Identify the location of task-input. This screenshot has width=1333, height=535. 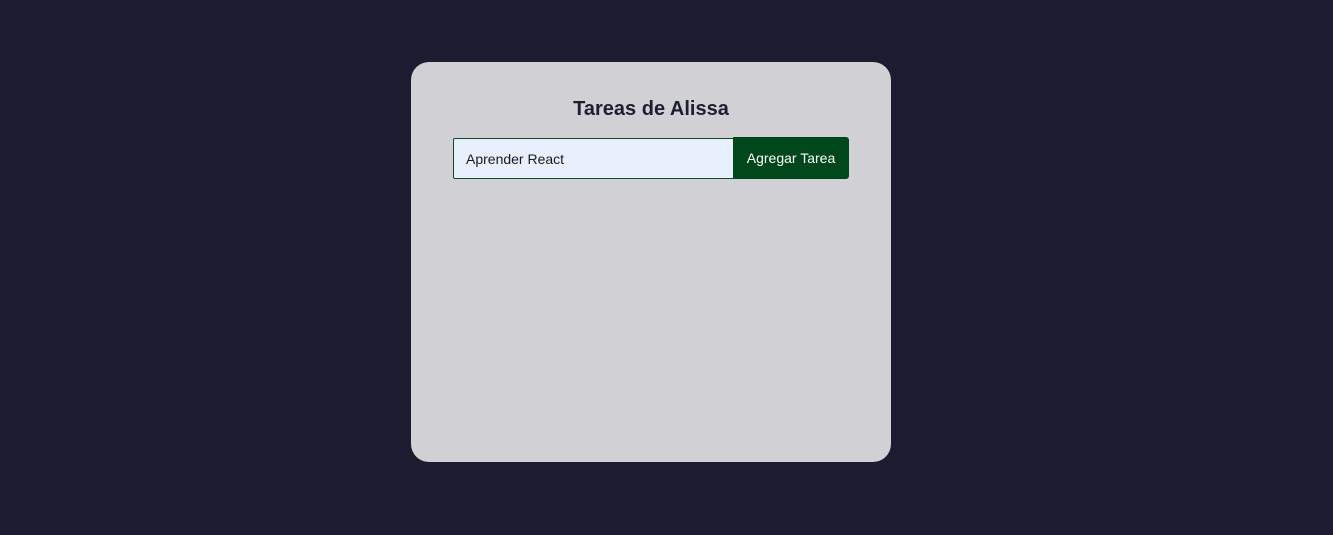
(593, 158).